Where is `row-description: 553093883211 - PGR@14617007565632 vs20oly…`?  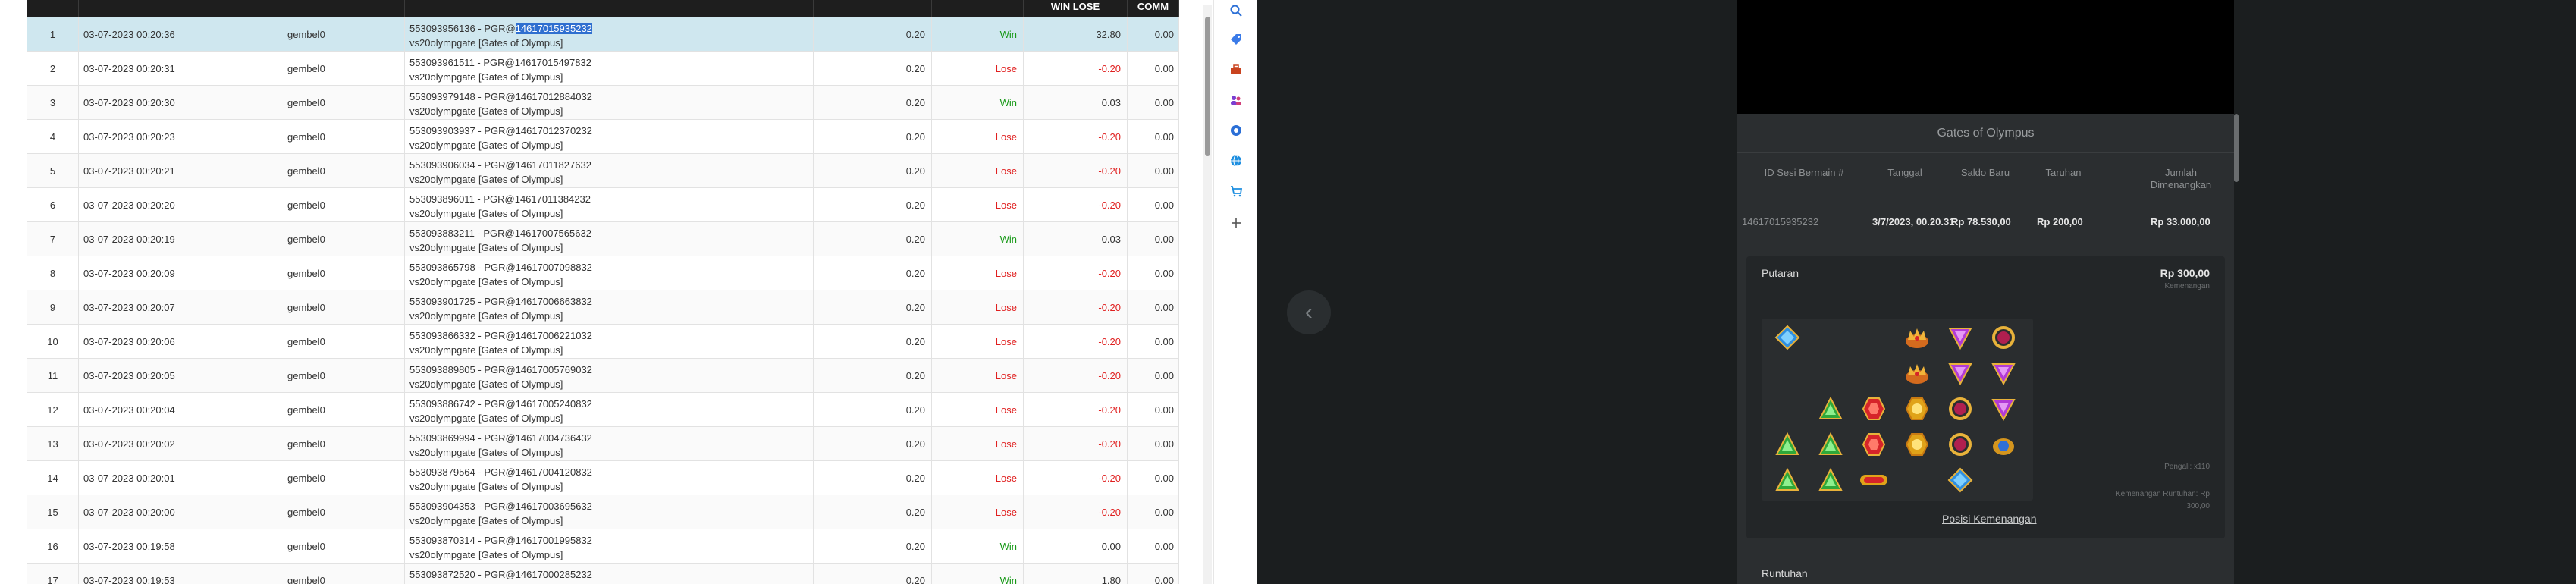 row-description: 553093883211 - PGR@14617007565632 vs20oly… is located at coordinates (609, 239).